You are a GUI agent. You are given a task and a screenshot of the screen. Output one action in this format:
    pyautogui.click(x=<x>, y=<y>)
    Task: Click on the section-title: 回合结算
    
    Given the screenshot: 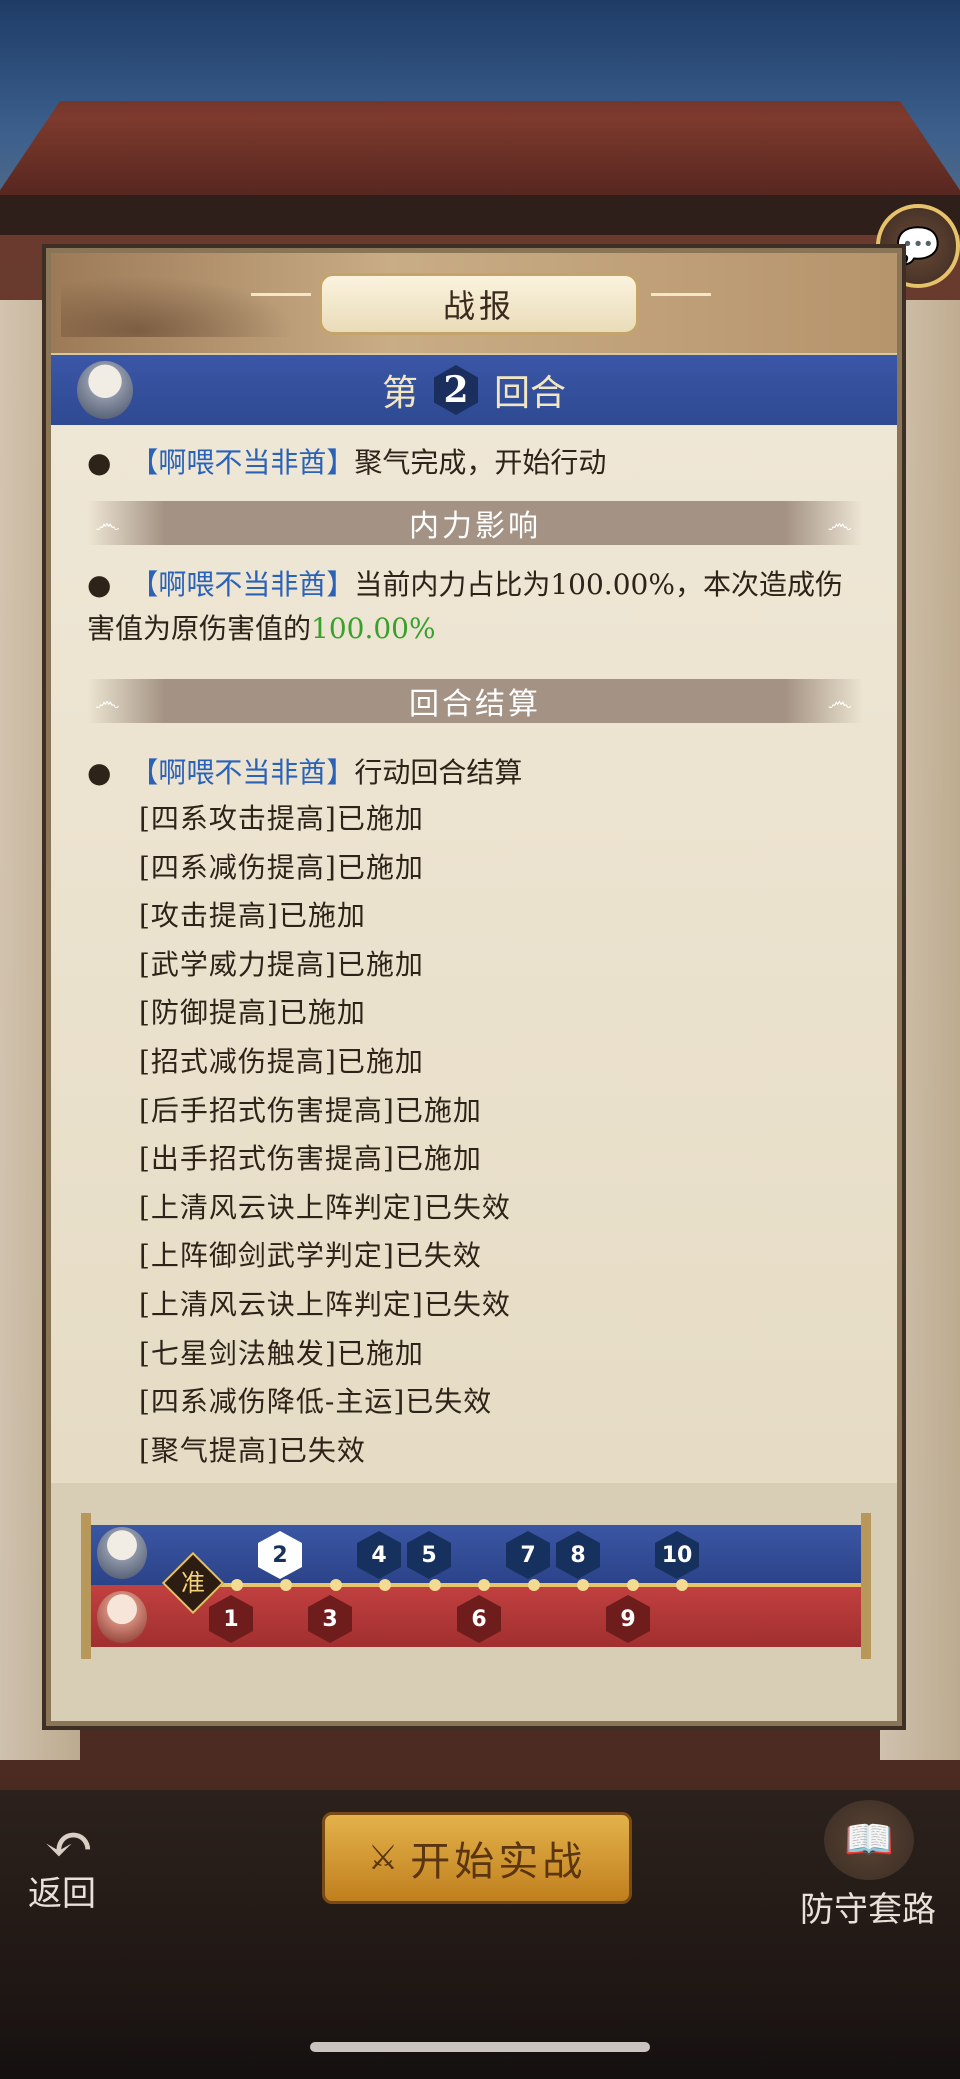 What is the action you would take?
    pyautogui.click(x=475, y=704)
    